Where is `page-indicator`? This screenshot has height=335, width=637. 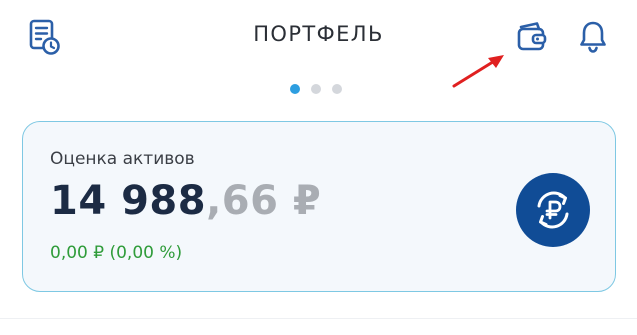 page-indicator is located at coordinates (316, 89).